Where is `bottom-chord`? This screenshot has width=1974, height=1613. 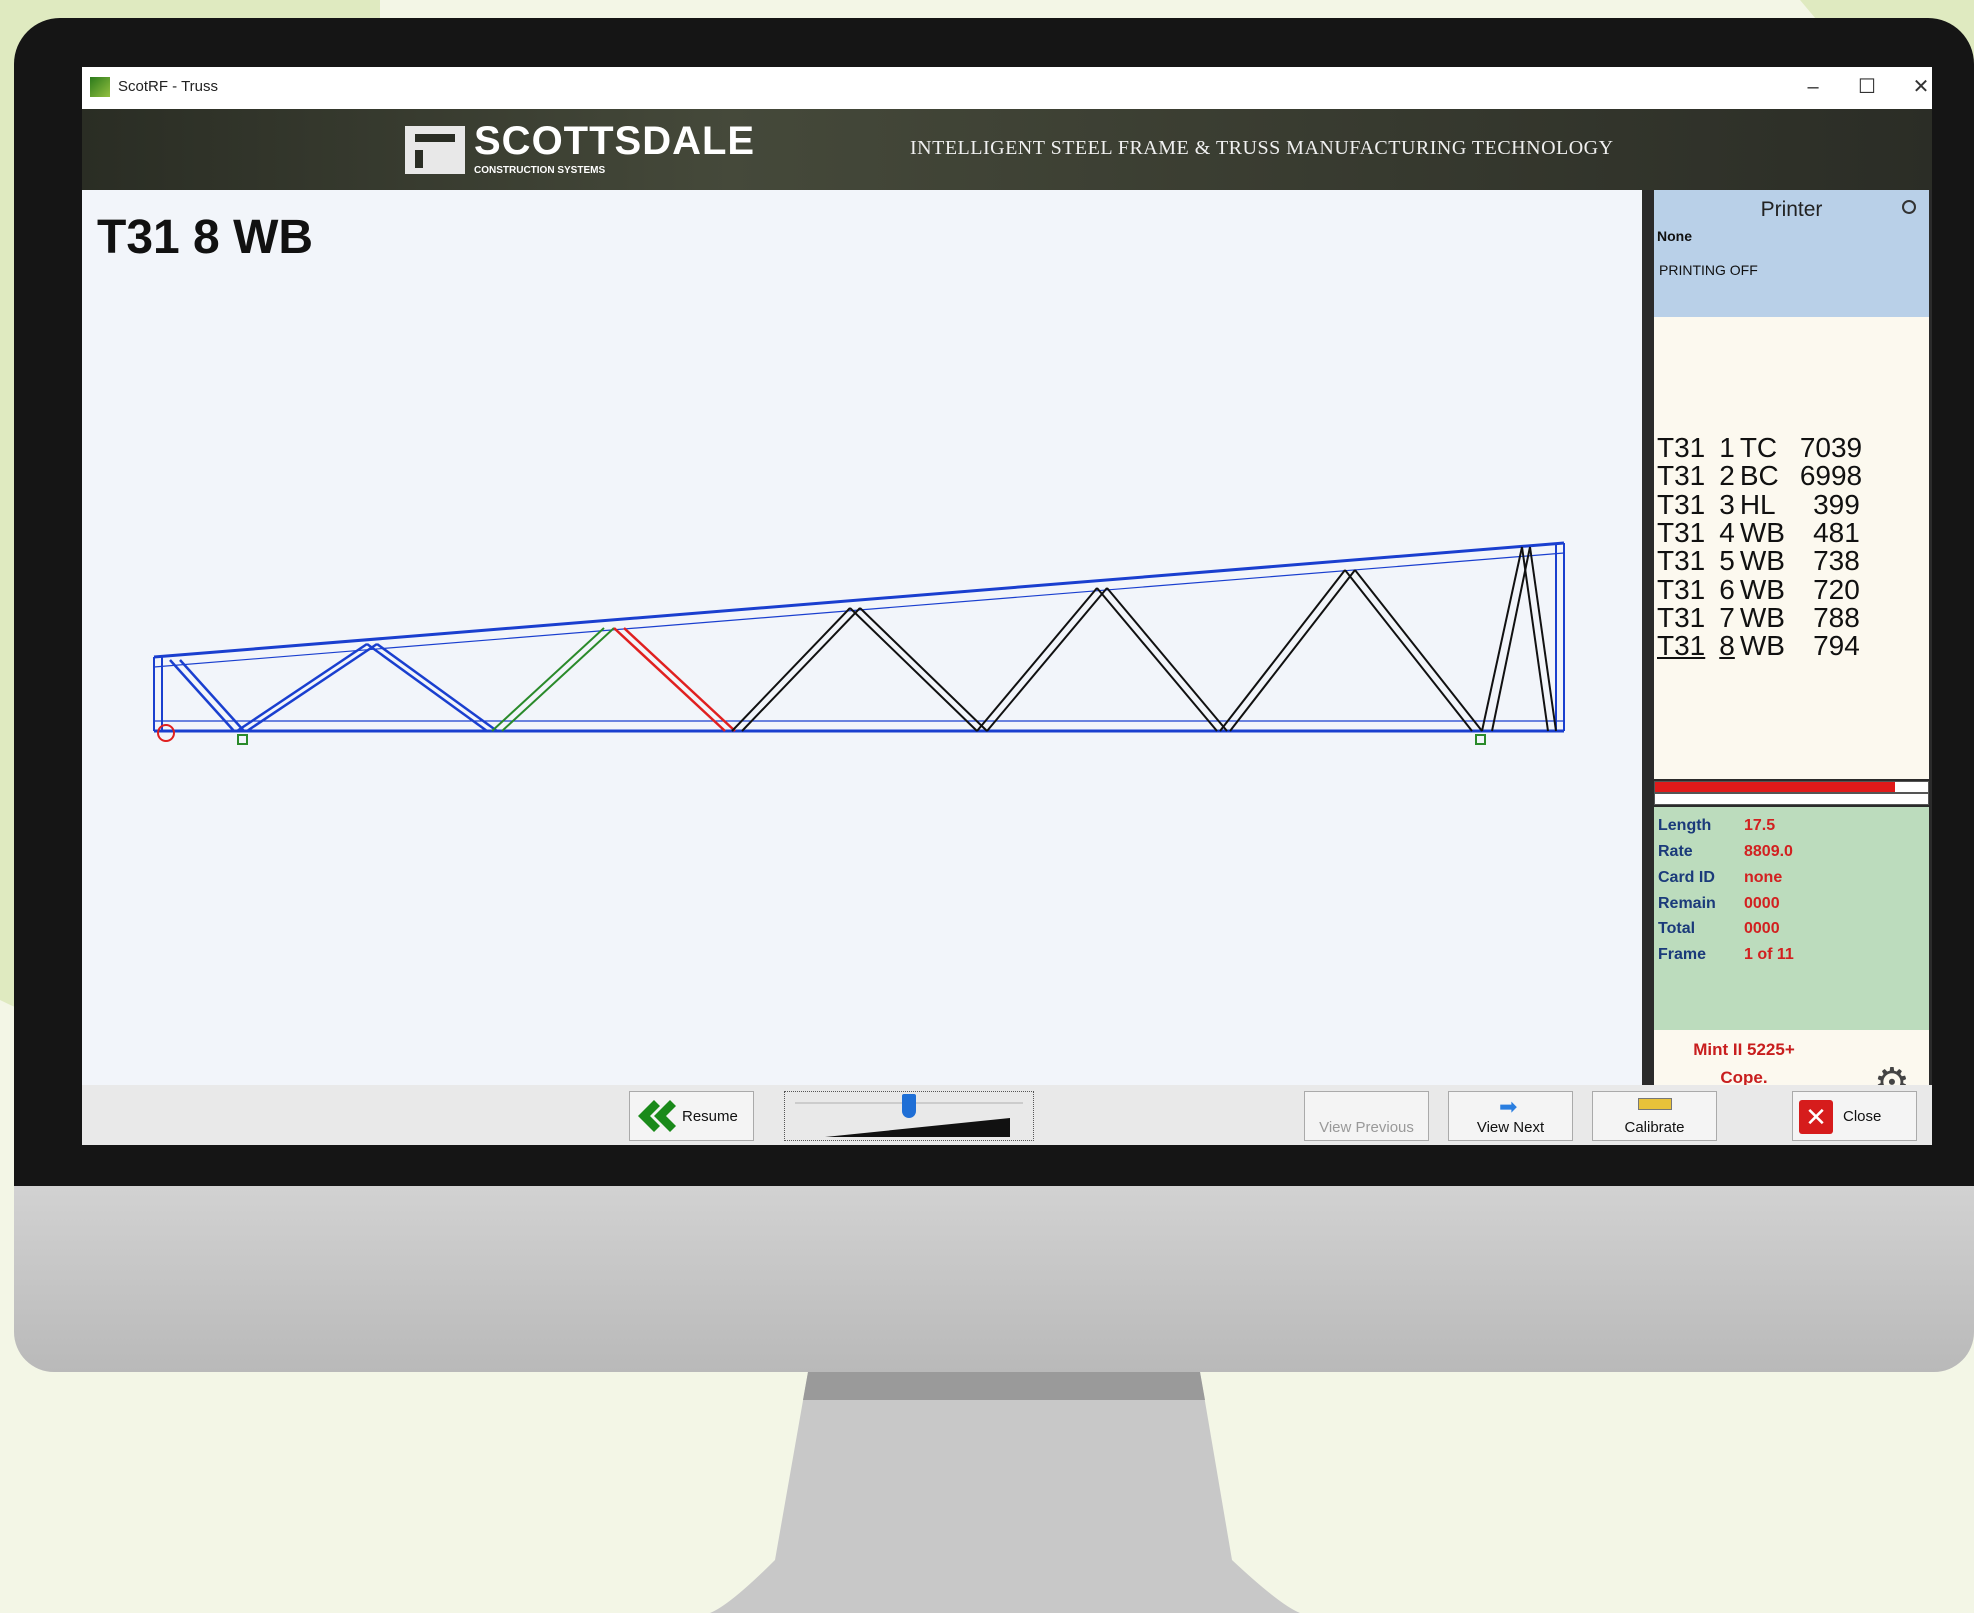 bottom-chord is located at coordinates (859, 726).